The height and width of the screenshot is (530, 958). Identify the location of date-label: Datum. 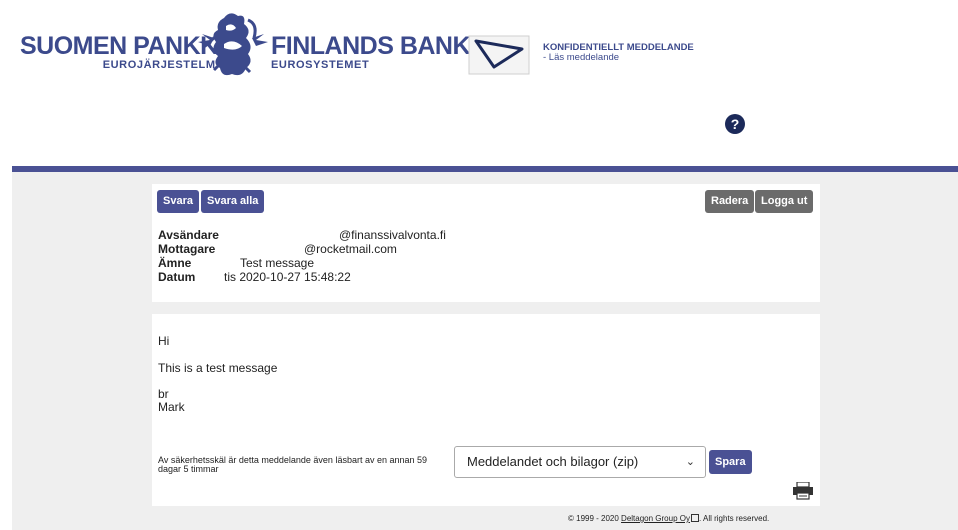
(177, 277).